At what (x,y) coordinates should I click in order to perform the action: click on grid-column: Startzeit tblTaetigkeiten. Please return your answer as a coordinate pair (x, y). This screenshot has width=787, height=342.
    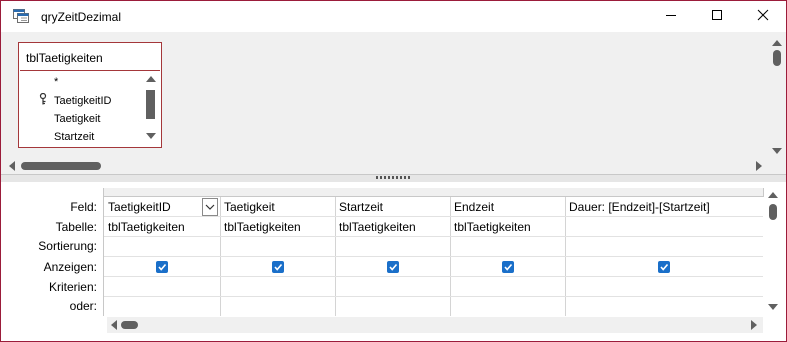
    Looking at the image, I should click on (393, 256).